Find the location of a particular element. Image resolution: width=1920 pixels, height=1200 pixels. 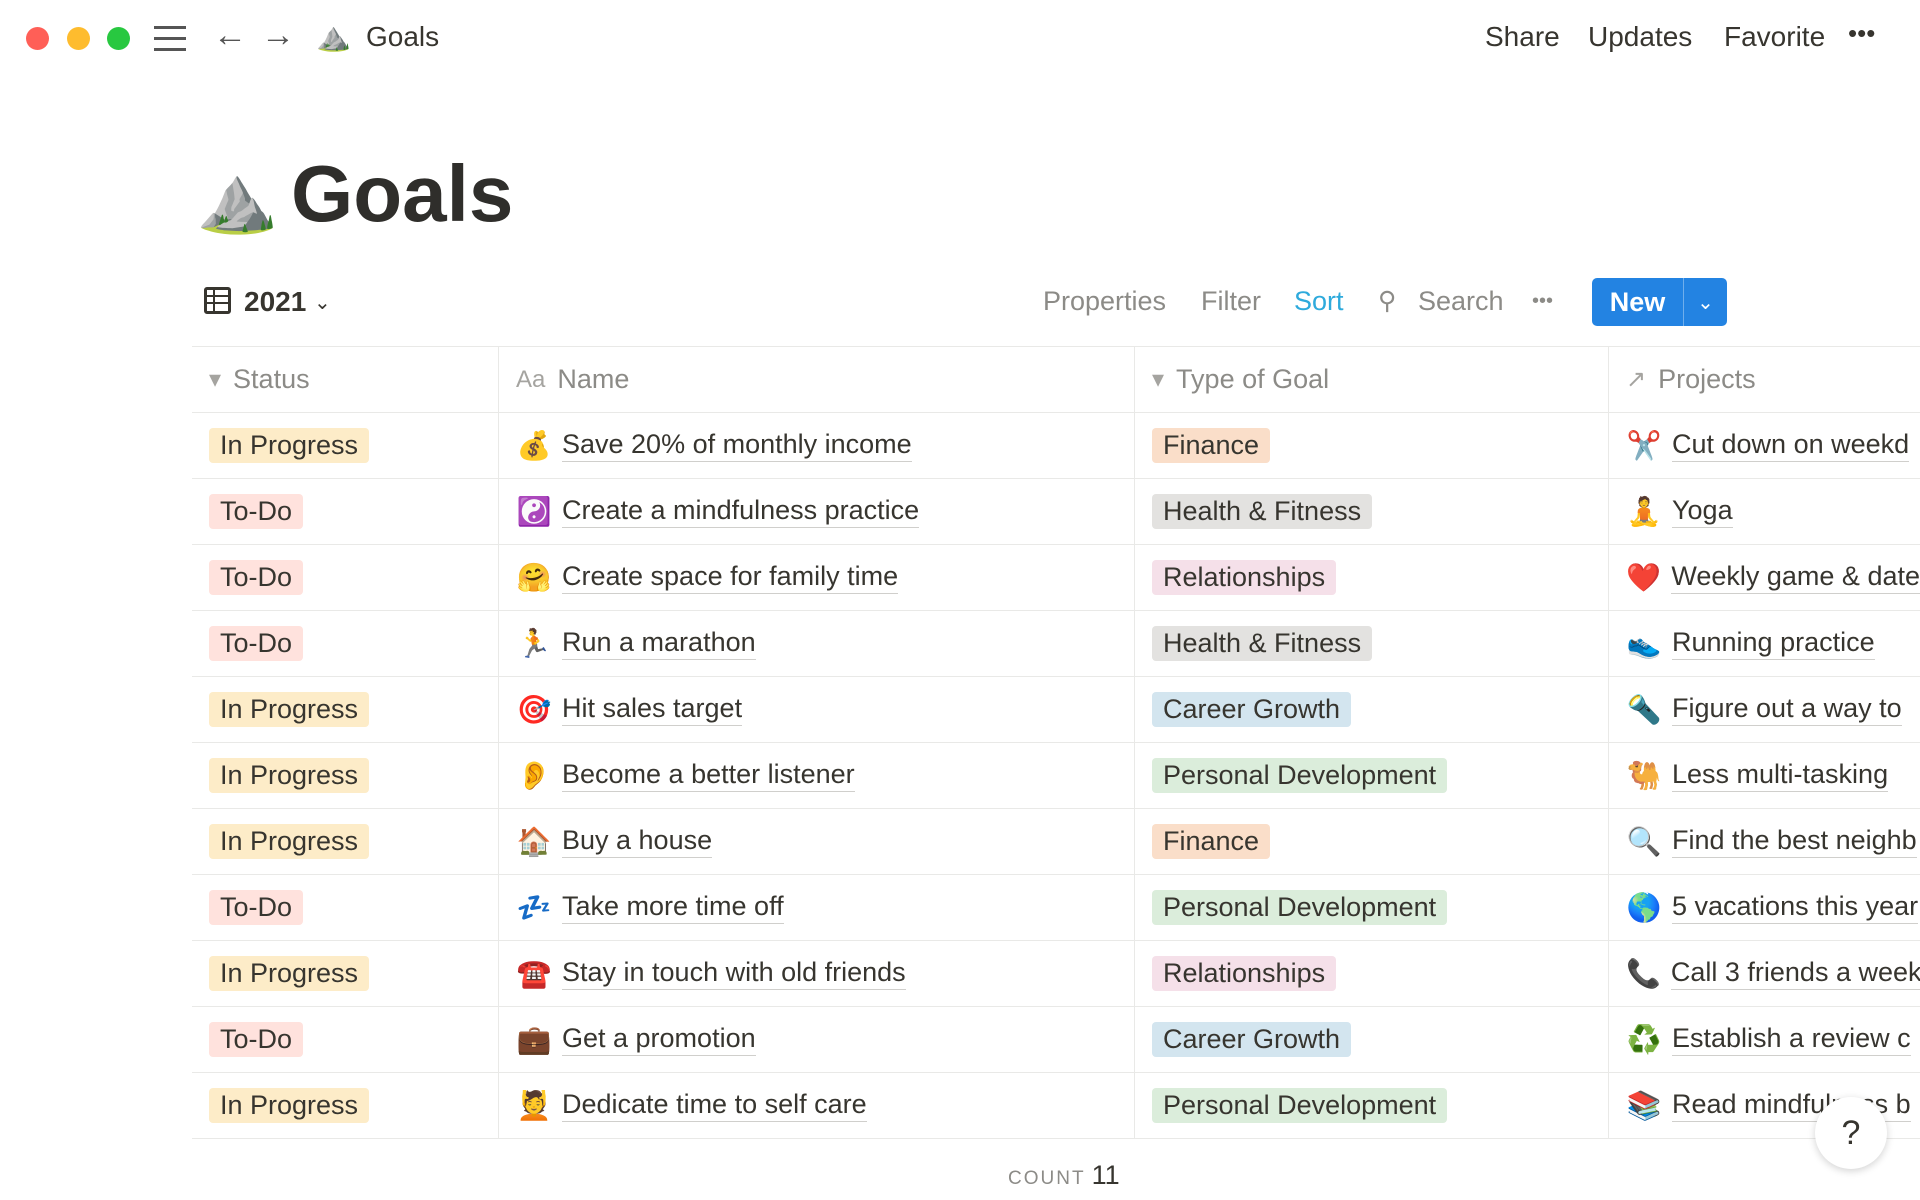

projects-cell: 🐫 Less multi-tasking is located at coordinates (1764, 775).